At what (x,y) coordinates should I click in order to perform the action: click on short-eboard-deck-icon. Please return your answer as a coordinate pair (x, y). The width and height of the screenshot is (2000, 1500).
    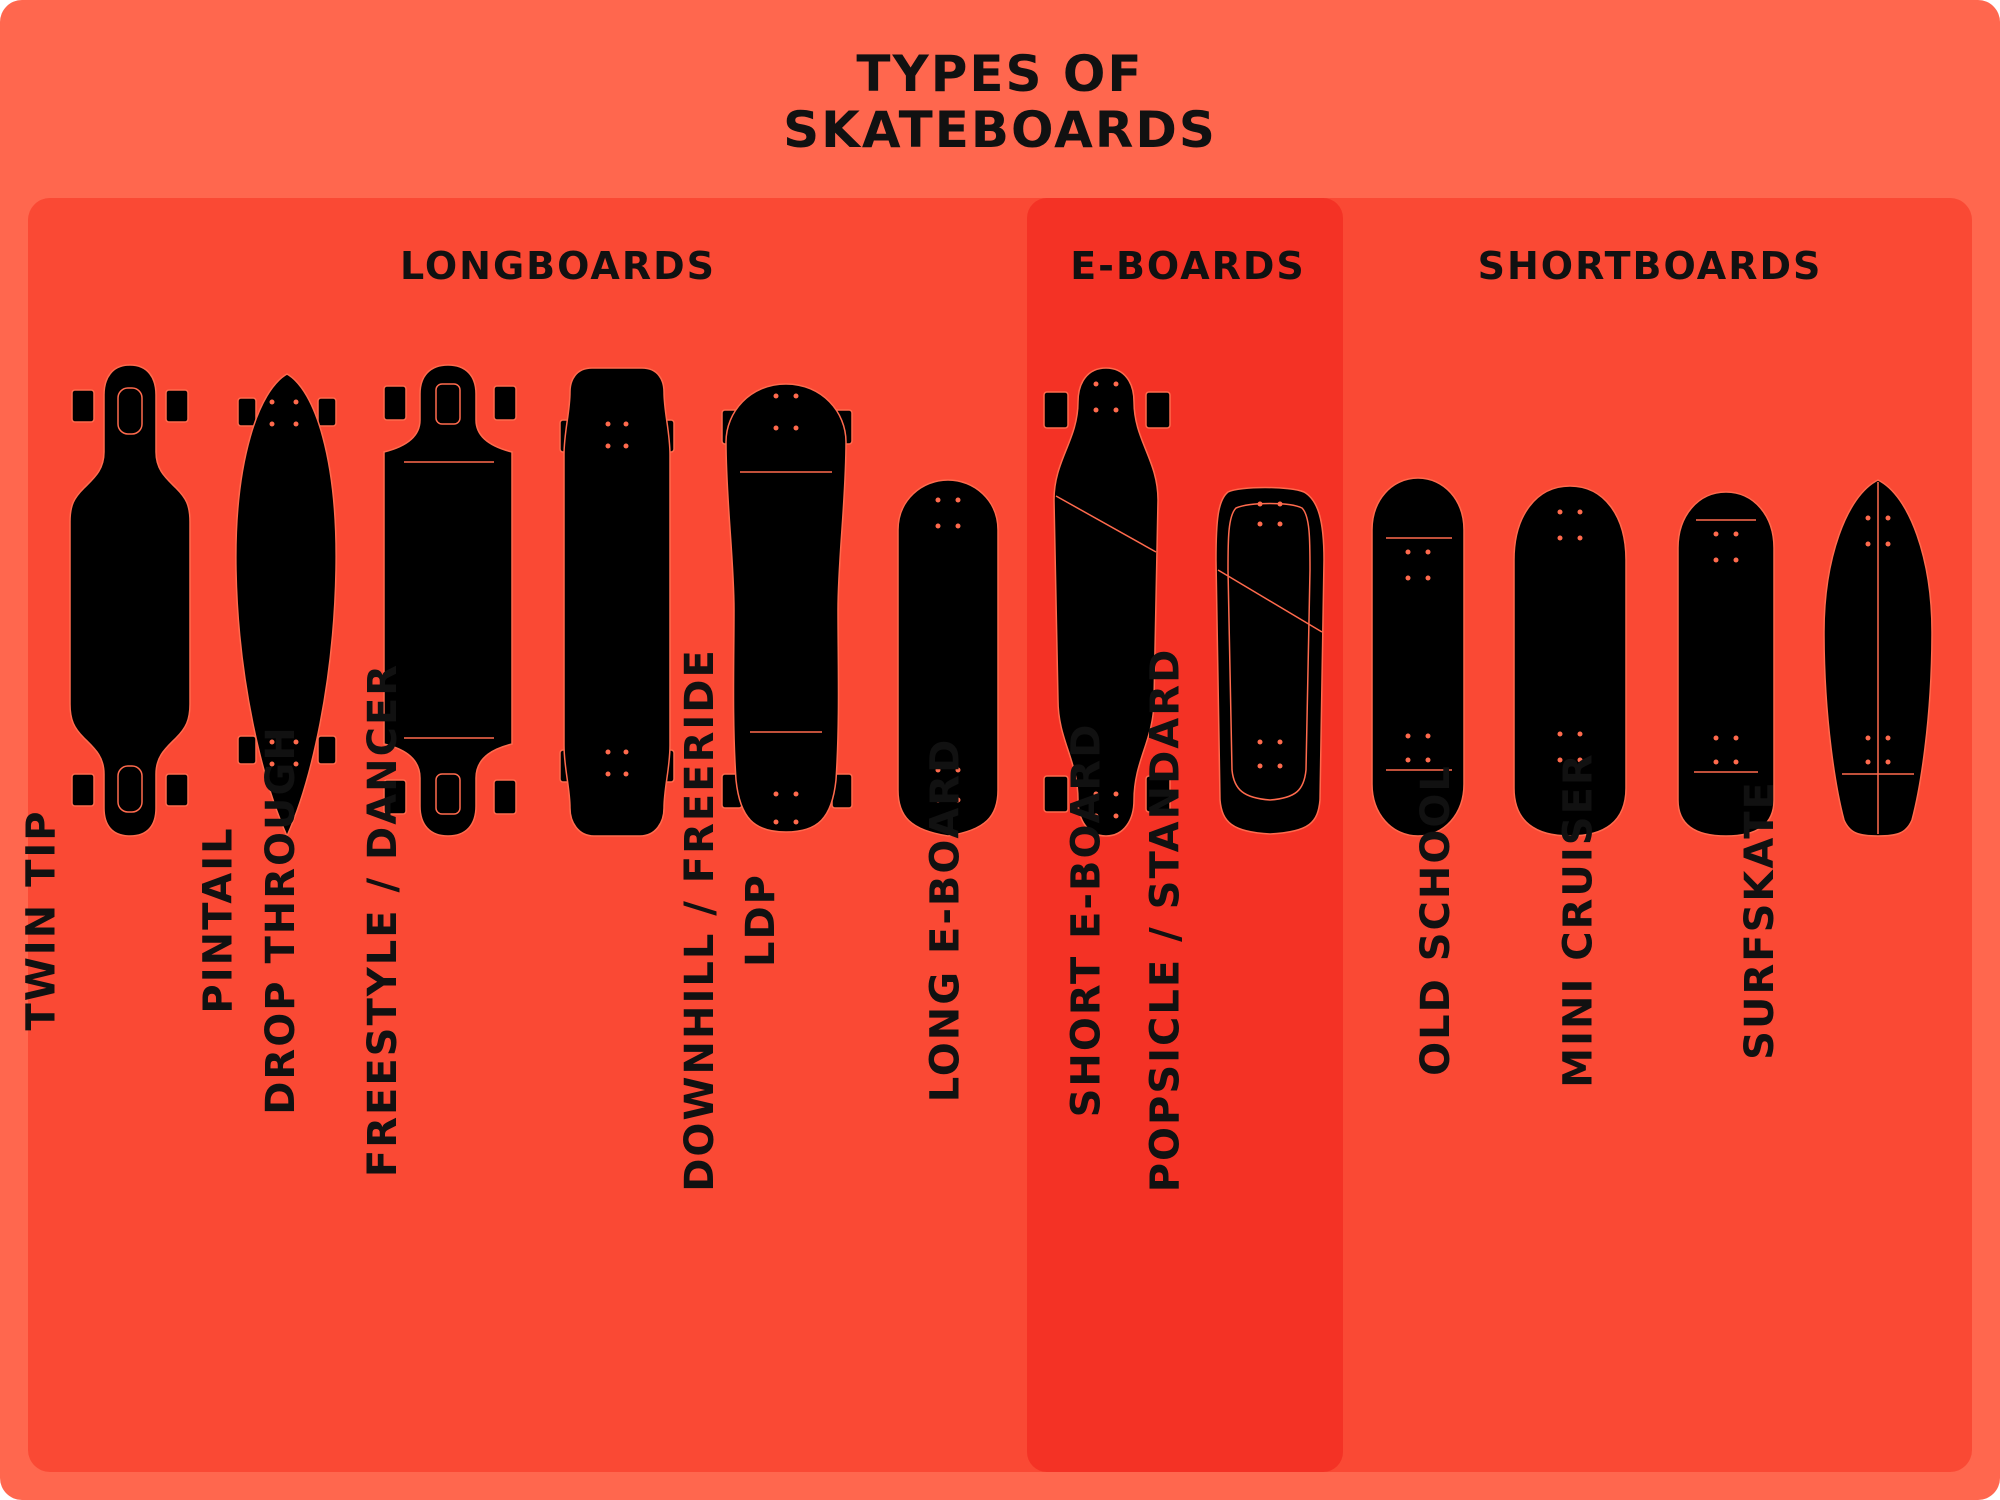
    Looking at the image, I should click on (1270, 660).